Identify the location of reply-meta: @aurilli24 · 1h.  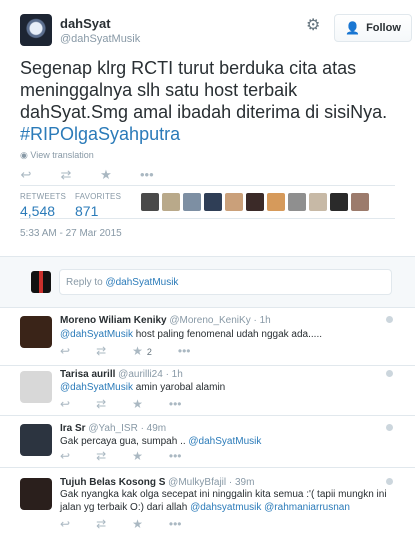
(149, 374).